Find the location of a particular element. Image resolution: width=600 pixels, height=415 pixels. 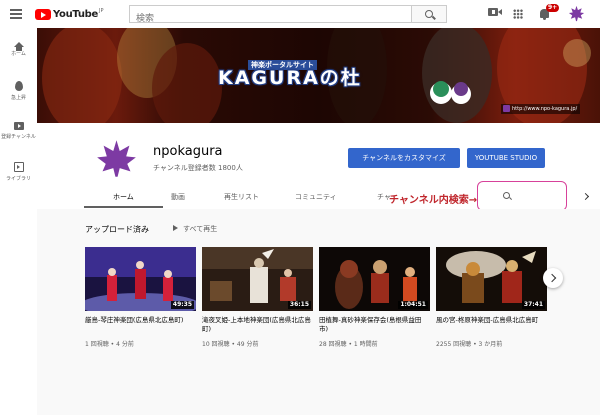

upload-age: 4 分前 is located at coordinates (125, 344).